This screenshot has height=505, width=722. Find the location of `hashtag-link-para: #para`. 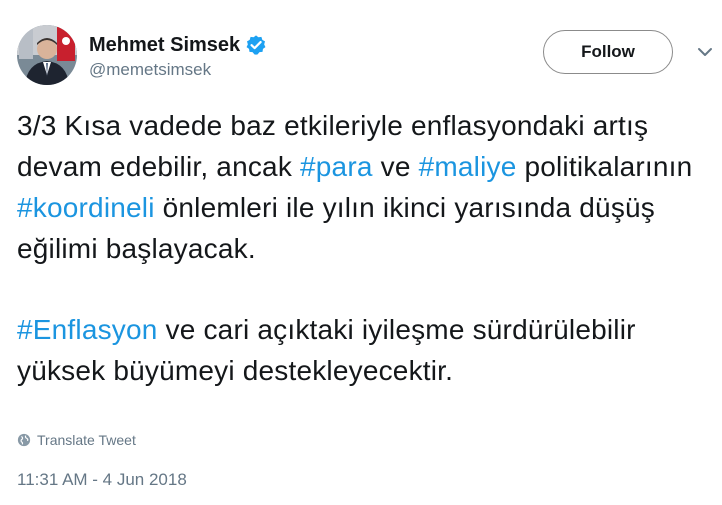

hashtag-link-para: #para is located at coordinates (336, 166).